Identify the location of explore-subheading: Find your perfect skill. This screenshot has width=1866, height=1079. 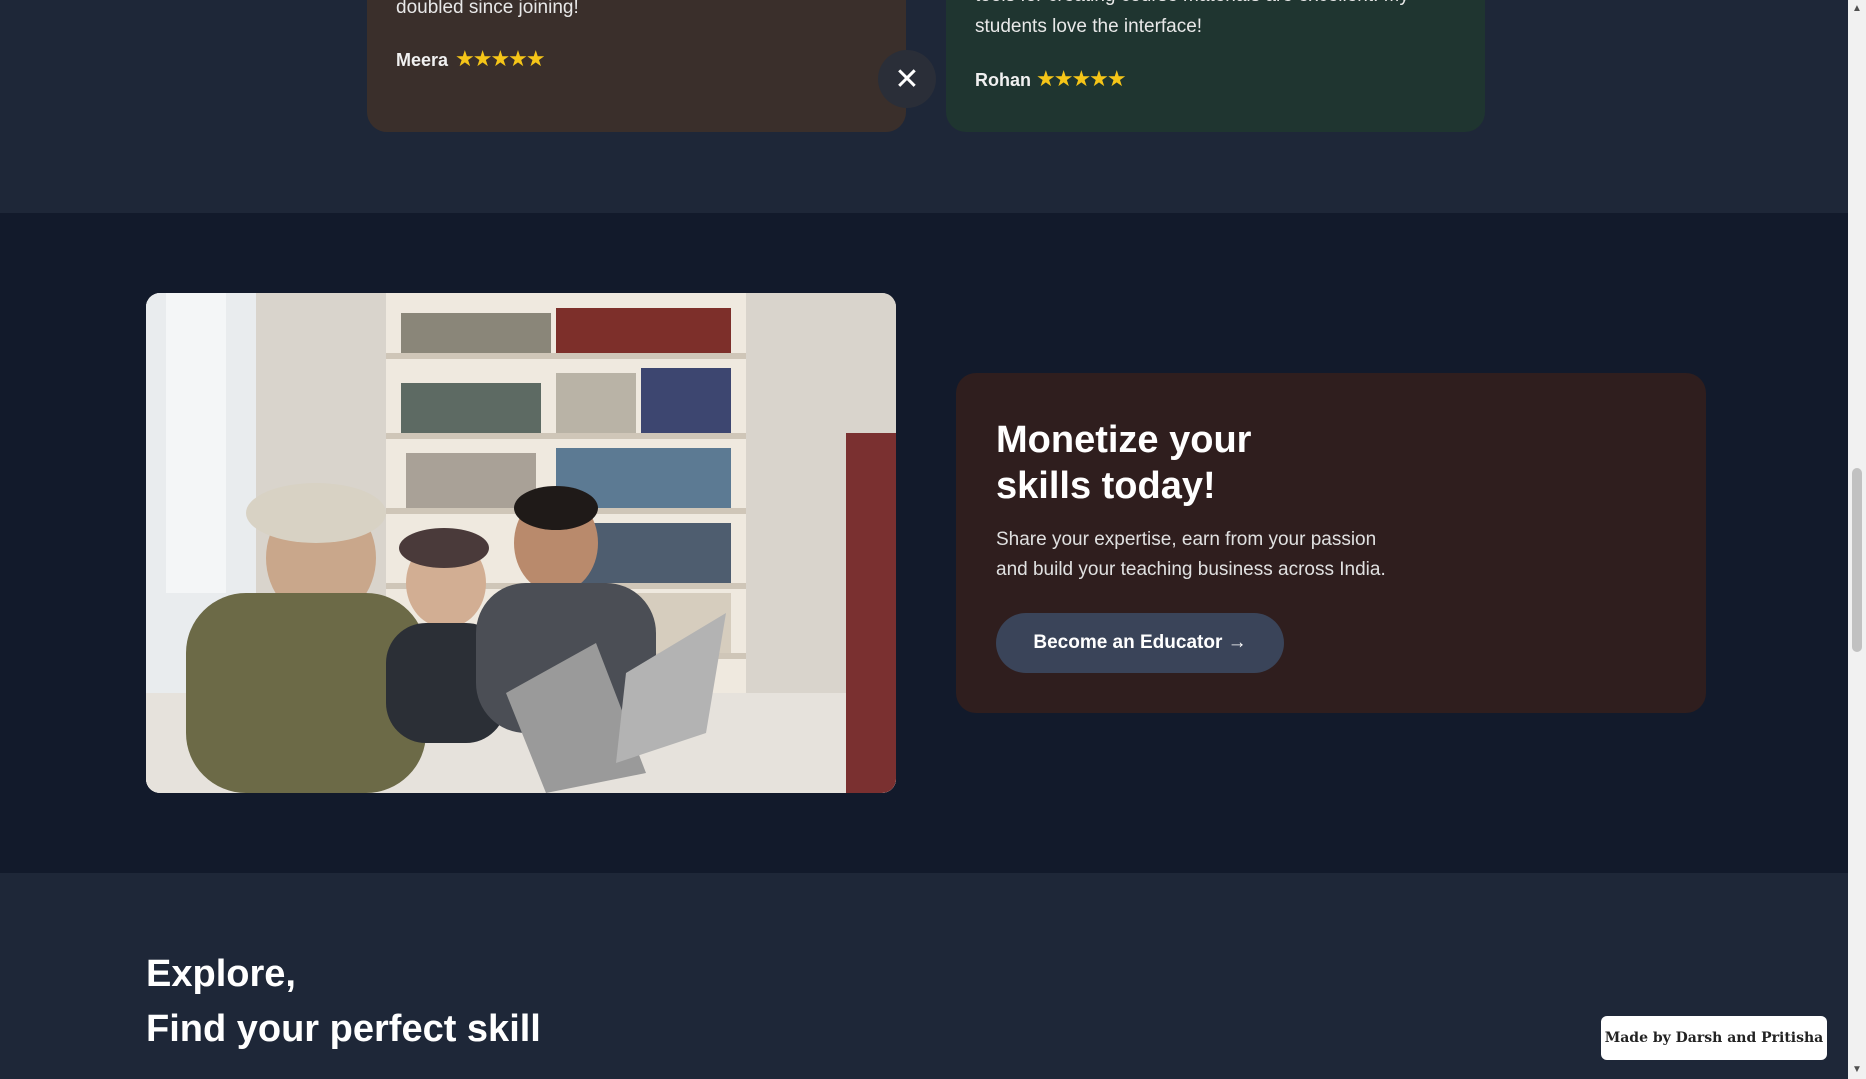
(343, 1029).